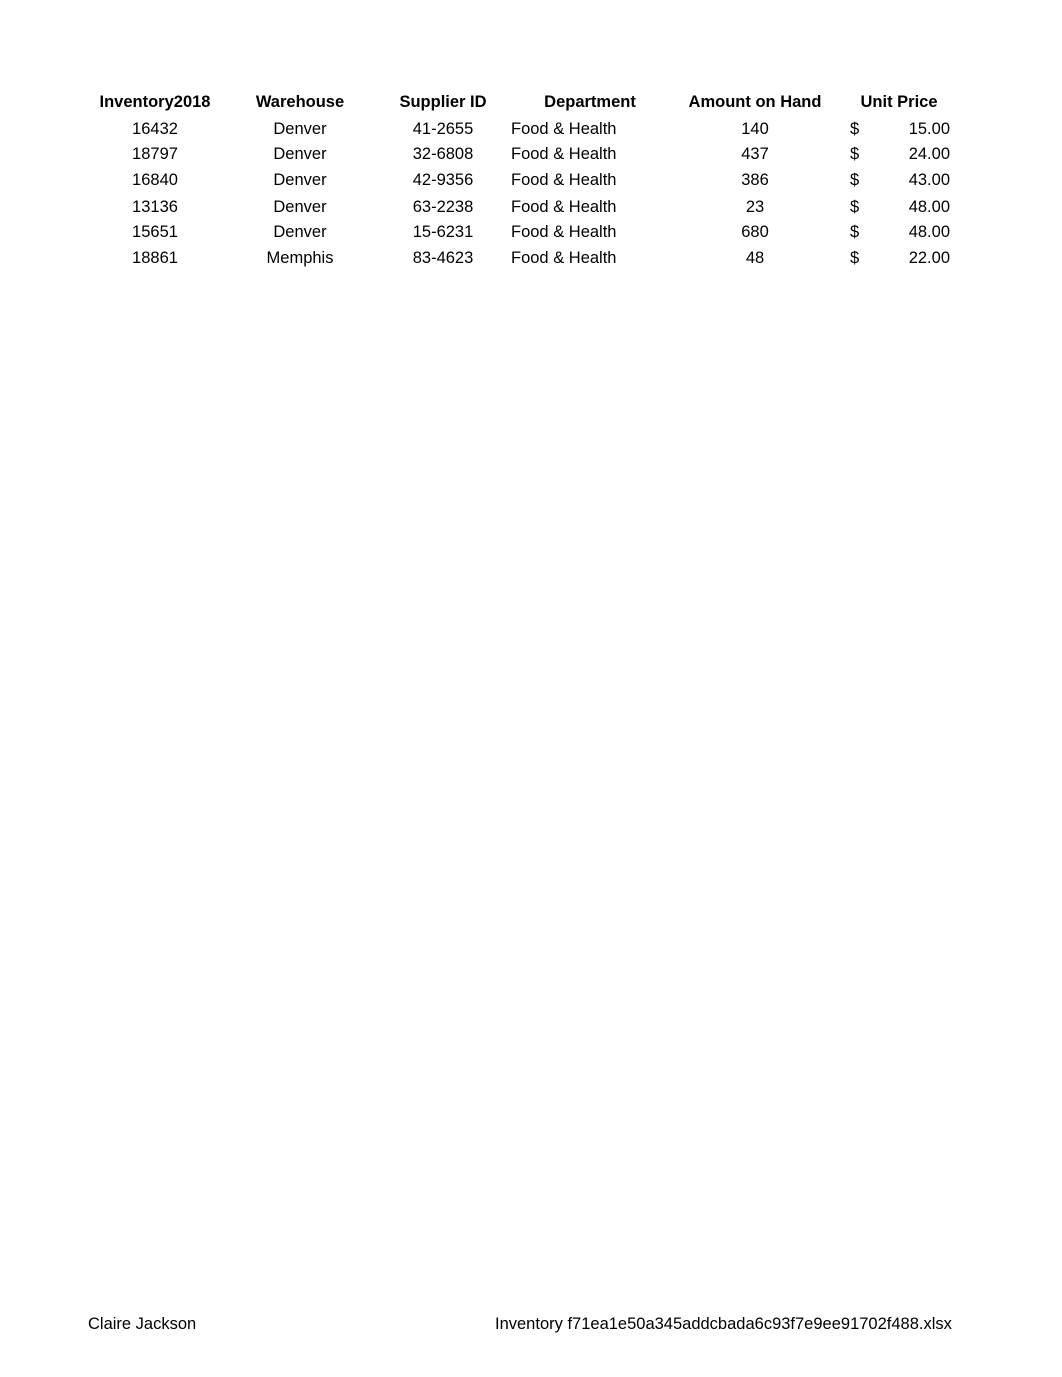 This screenshot has width=1062, height=1377. I want to click on cell-inventory: 18797, so click(155, 154).